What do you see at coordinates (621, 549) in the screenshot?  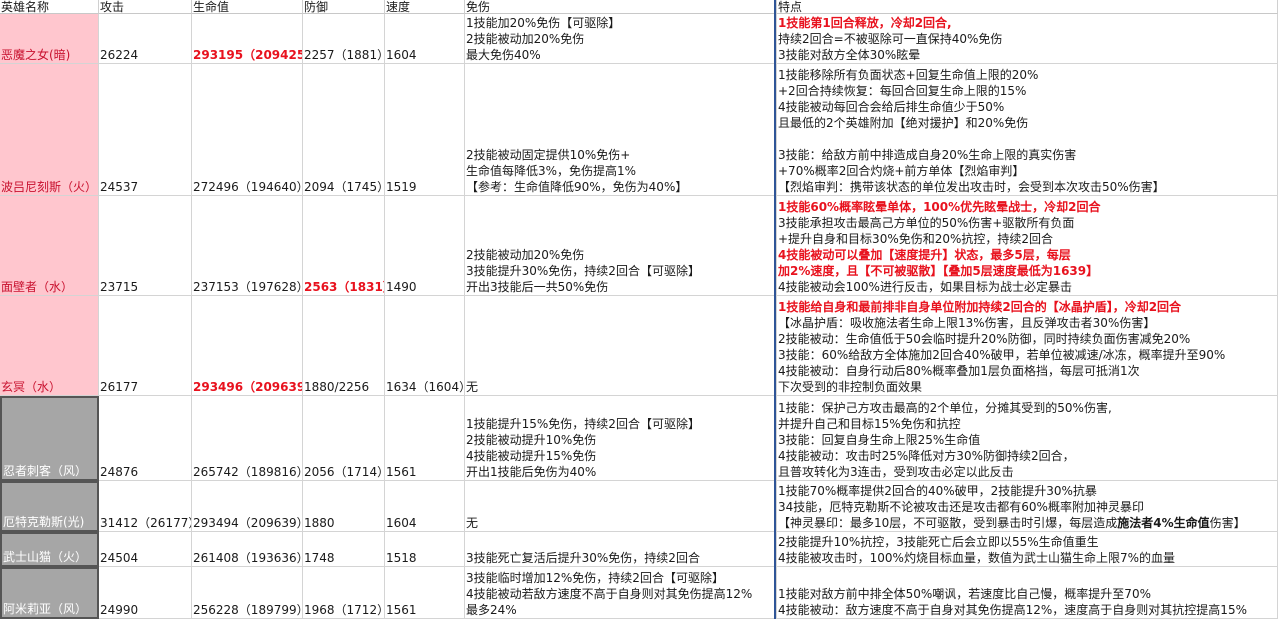 I see `immune-cell: 3技能死亡复活后提升30%免伤，持续2回合` at bounding box center [621, 549].